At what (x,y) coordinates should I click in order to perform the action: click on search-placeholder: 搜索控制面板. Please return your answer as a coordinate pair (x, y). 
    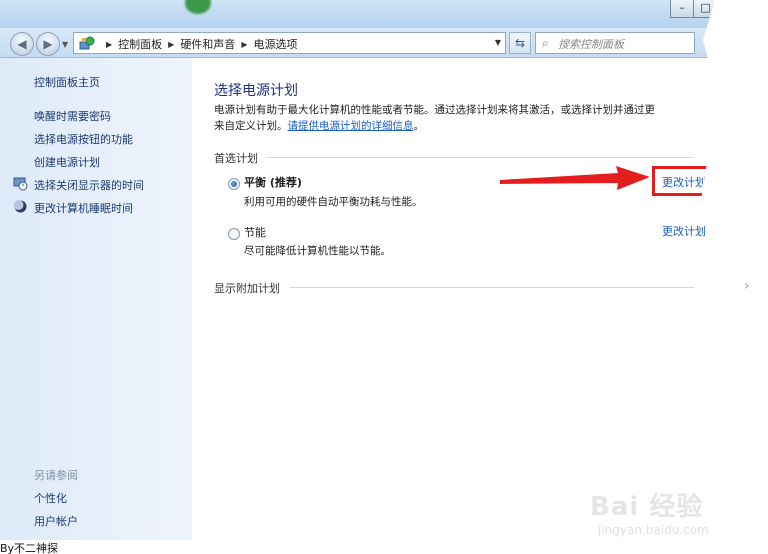
    Looking at the image, I should click on (591, 44).